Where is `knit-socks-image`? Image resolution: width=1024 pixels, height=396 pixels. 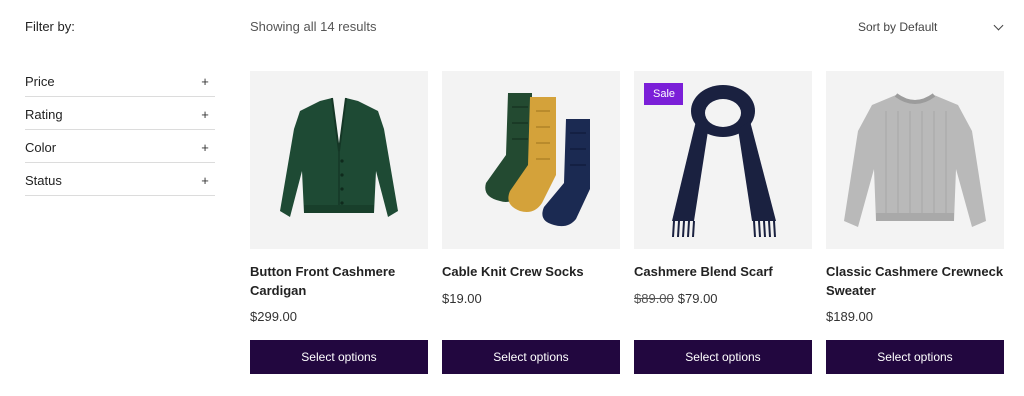 knit-socks-image is located at coordinates (531, 160).